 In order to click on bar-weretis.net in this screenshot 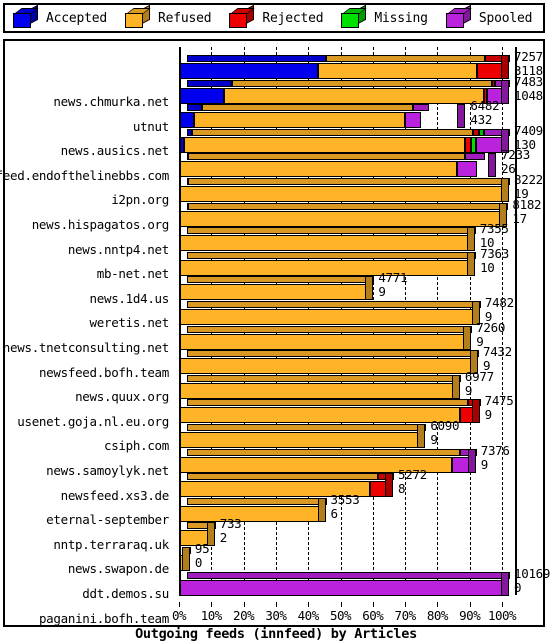, I will do `click(277, 288)`.